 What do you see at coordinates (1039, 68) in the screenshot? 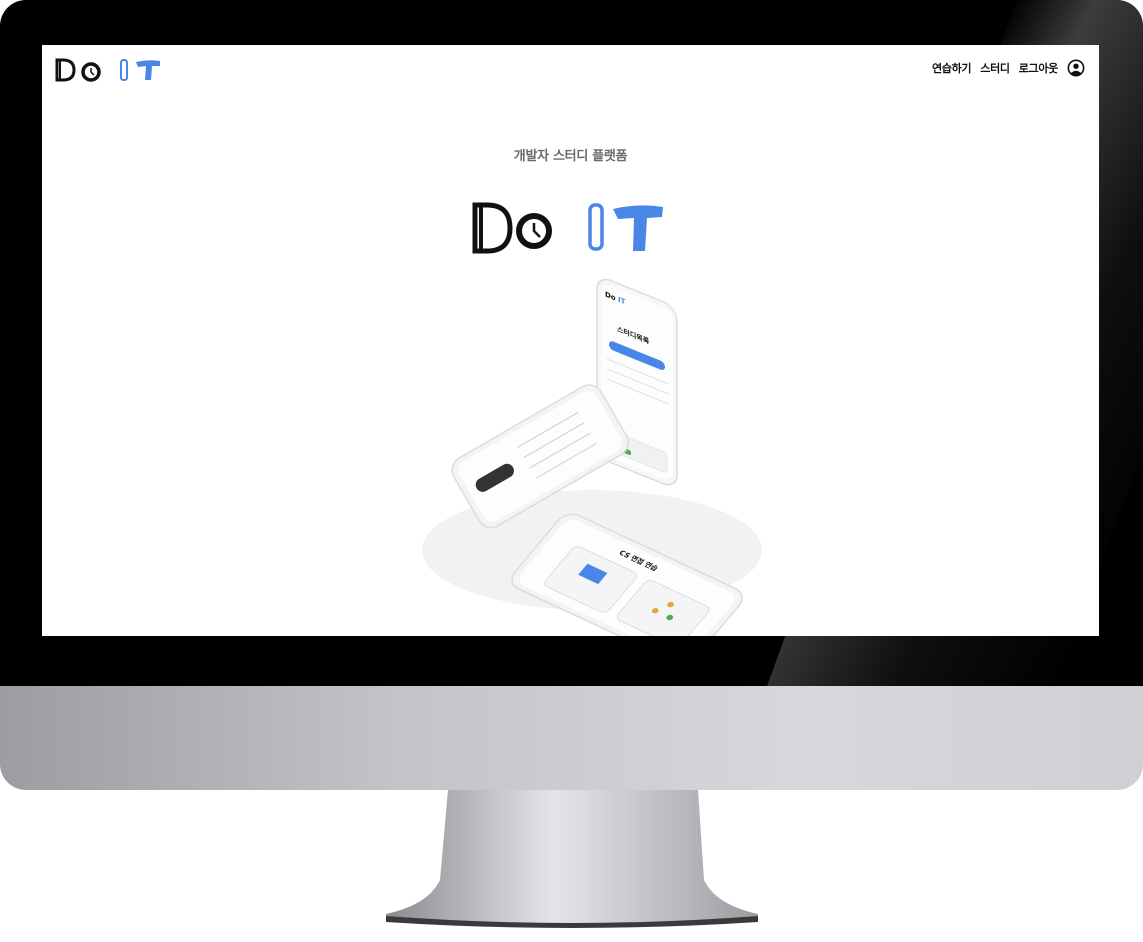
I see `nav-link-logout: 로그아웃` at bounding box center [1039, 68].